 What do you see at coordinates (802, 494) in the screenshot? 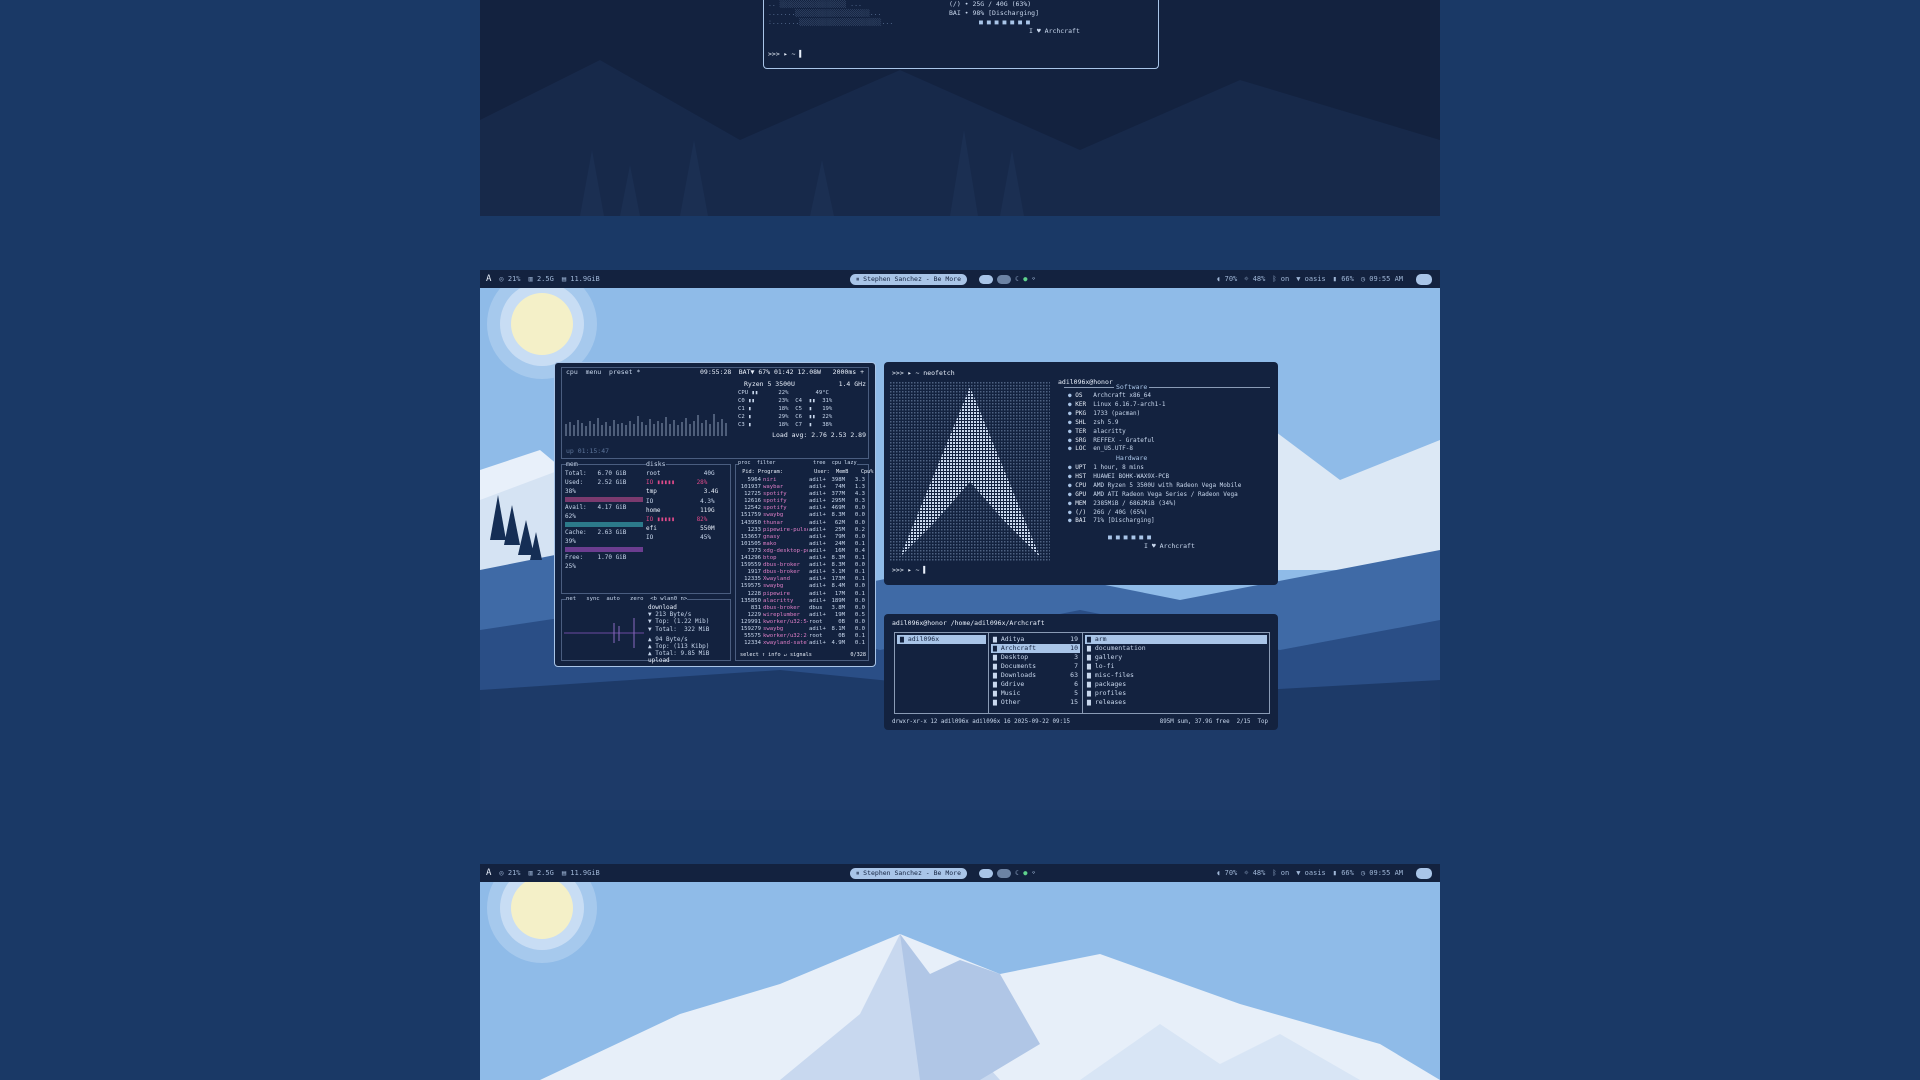
I see `proc-row: 12725 spotify adil+ 377M 4.3` at bounding box center [802, 494].